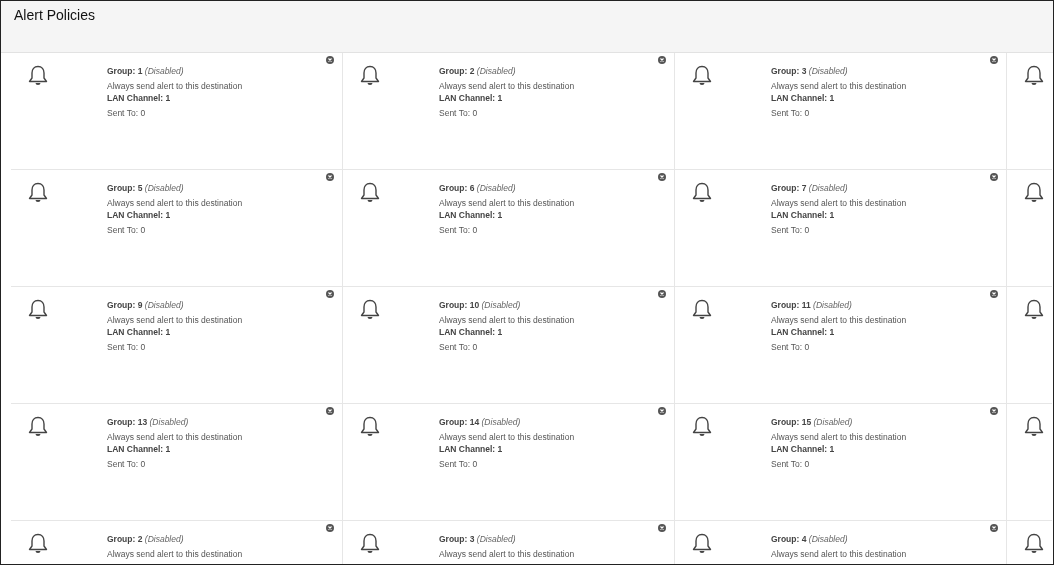  What do you see at coordinates (810, 188) in the screenshot?
I see `group-heading: Group: 7 (Disabled)` at bounding box center [810, 188].